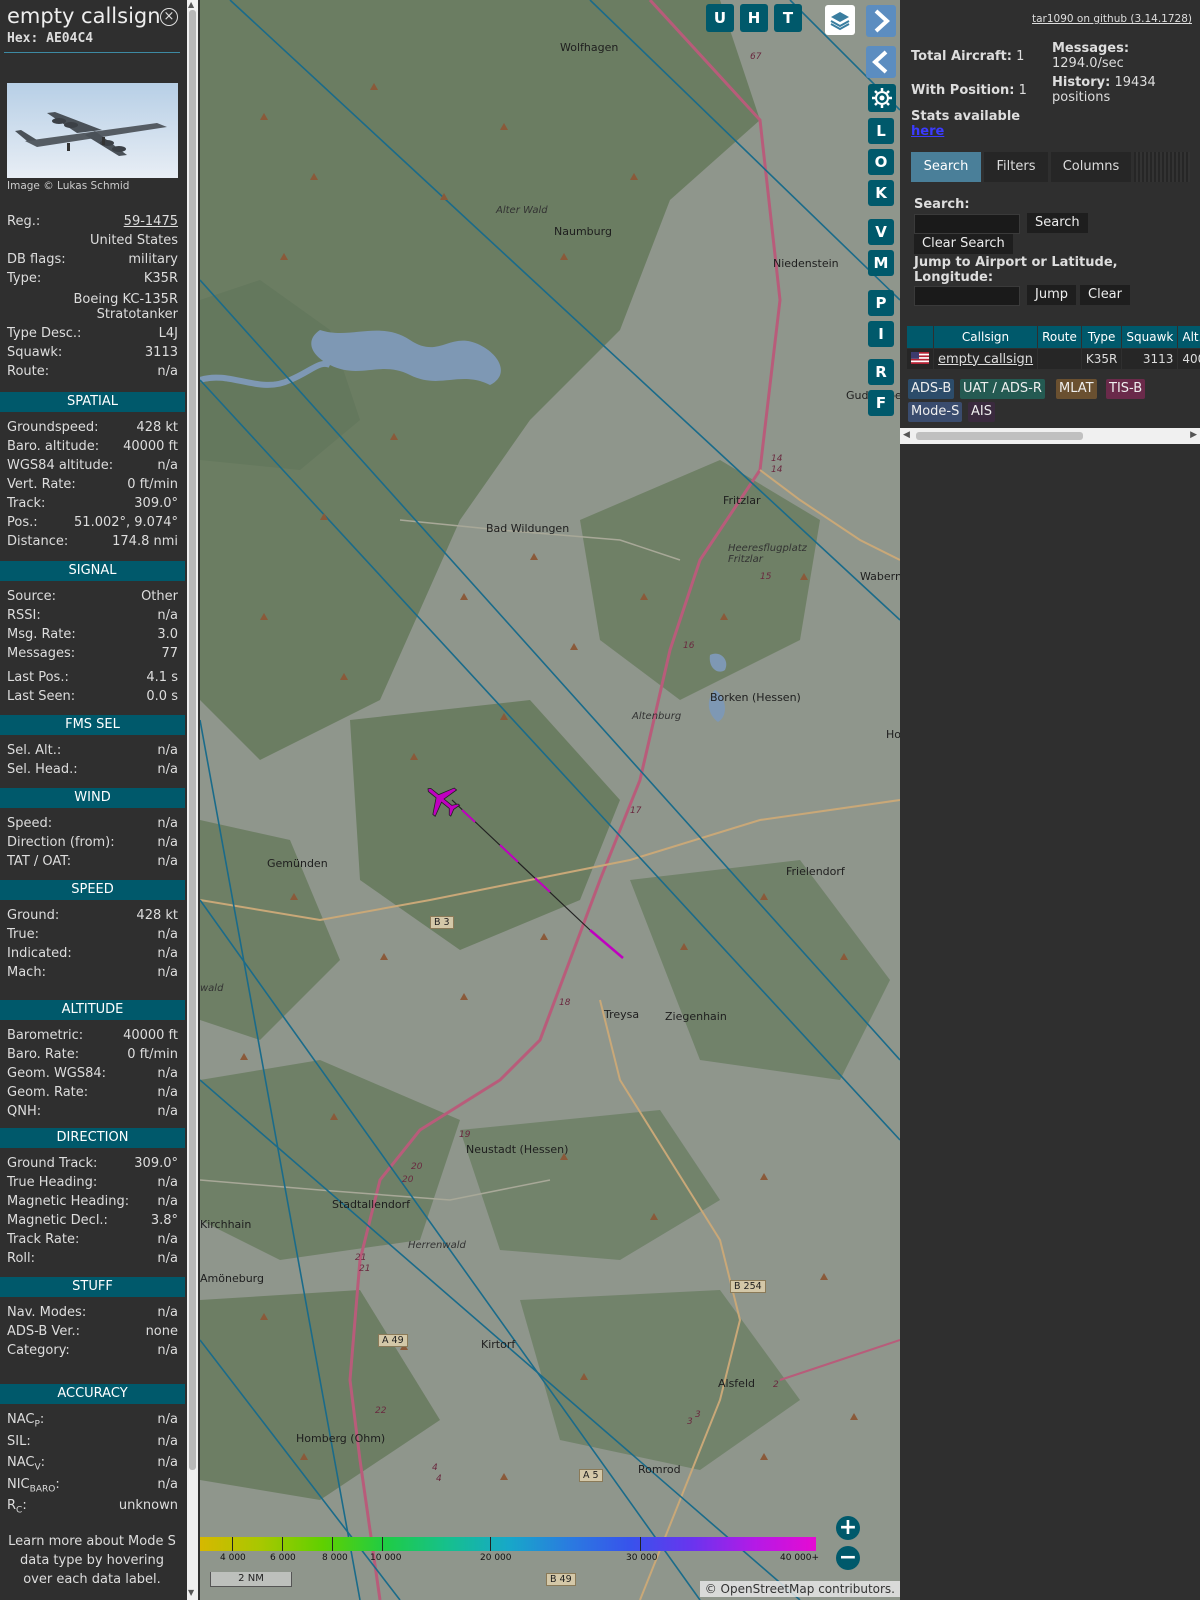  Describe the element at coordinates (56, 1073) in the screenshot. I see `info-row-label: Geom. WGS84:` at that location.